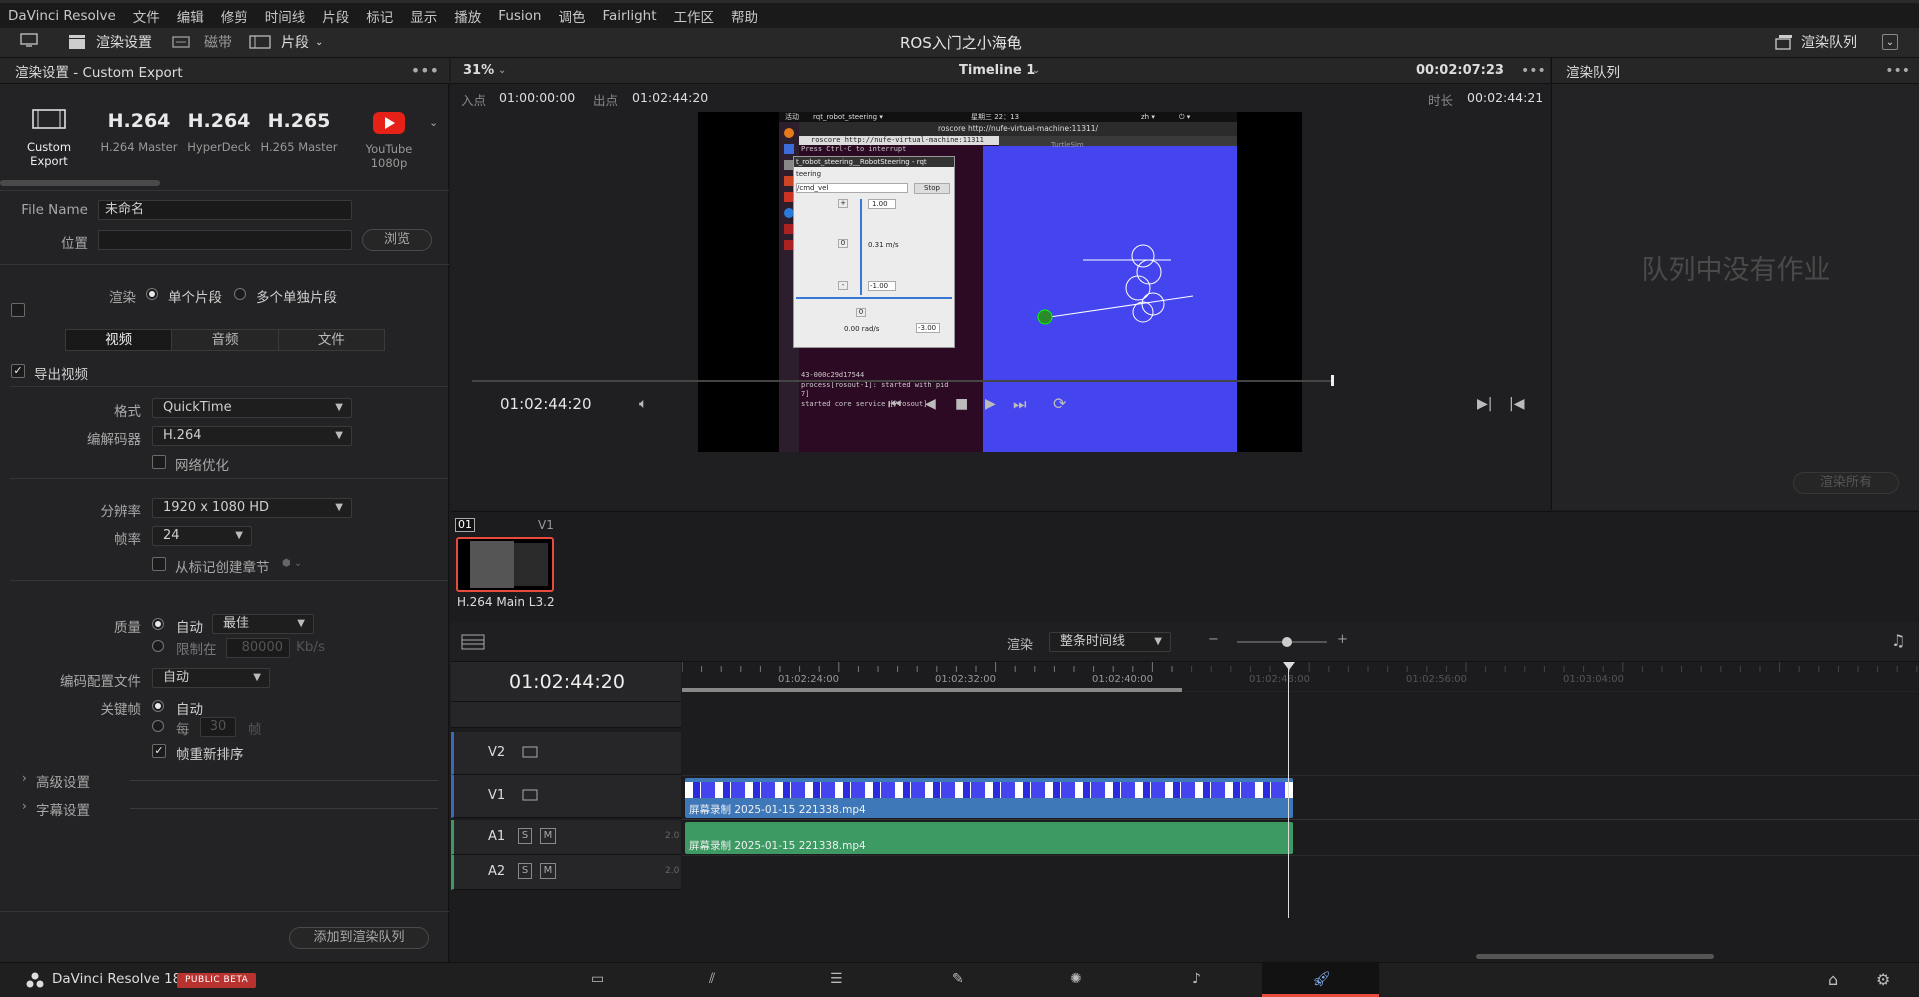 This screenshot has width=1919, height=997. What do you see at coordinates (1213, 639) in the screenshot?
I see `zoom-out-icon: −` at bounding box center [1213, 639].